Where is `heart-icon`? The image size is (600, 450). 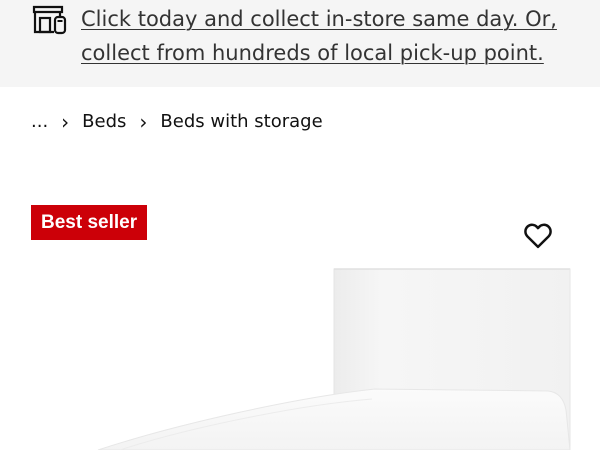 heart-icon is located at coordinates (538, 236).